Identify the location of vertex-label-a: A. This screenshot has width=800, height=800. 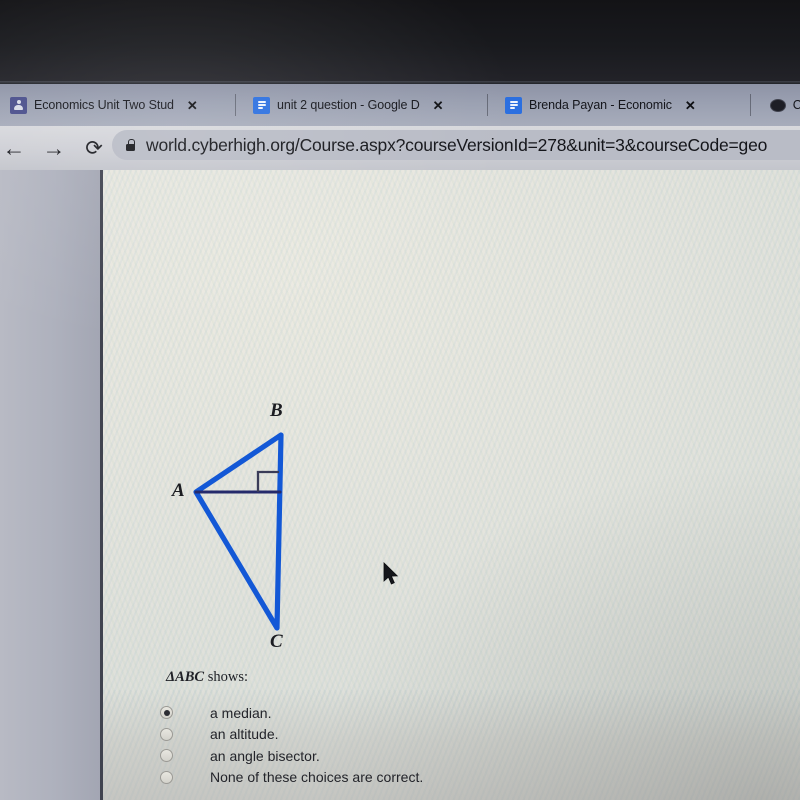
(178, 490).